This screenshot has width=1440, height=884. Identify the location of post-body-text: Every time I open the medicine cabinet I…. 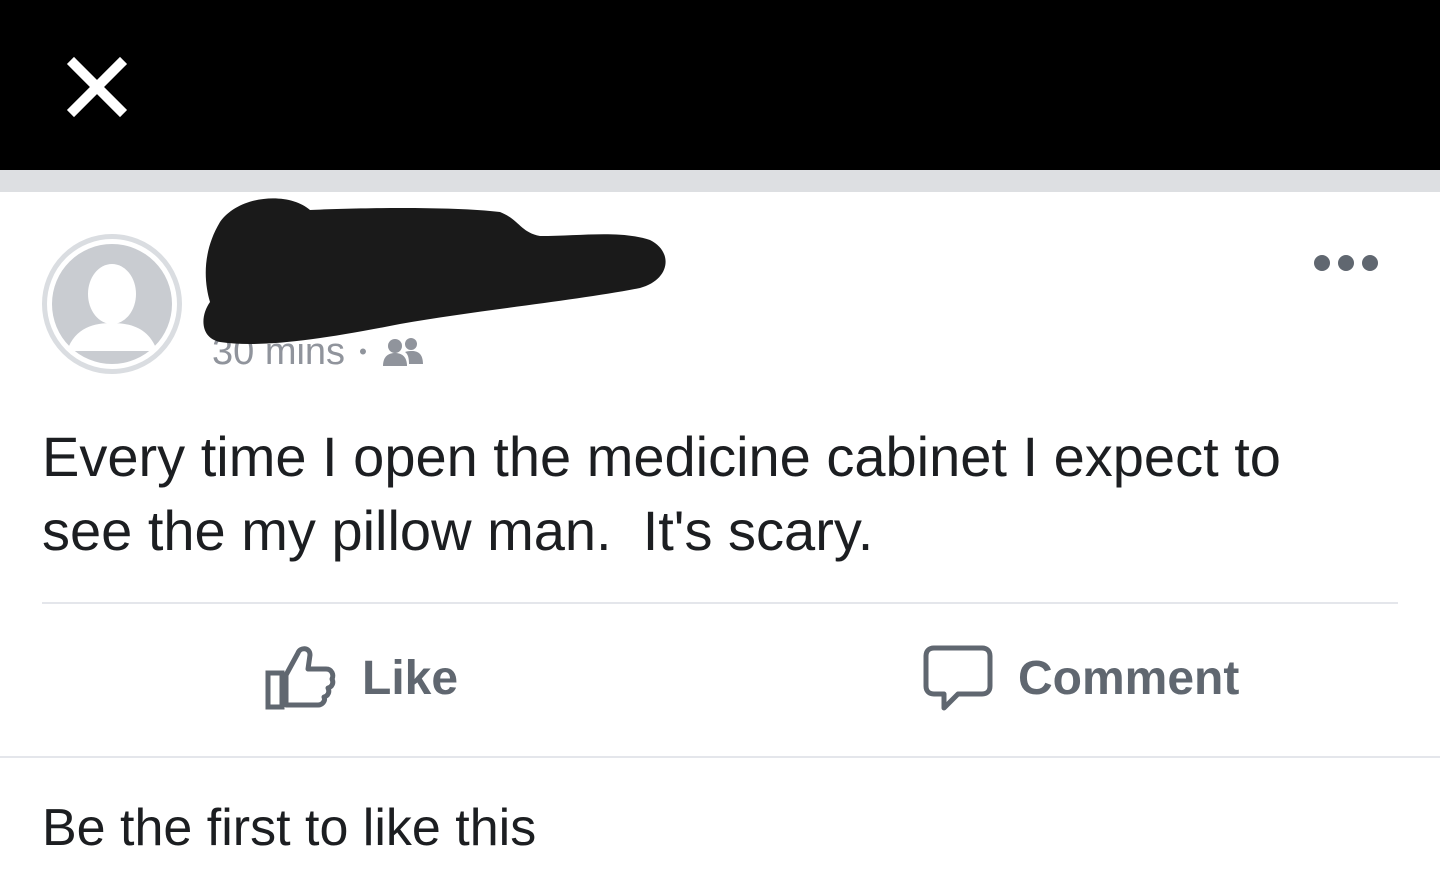
(661, 493).